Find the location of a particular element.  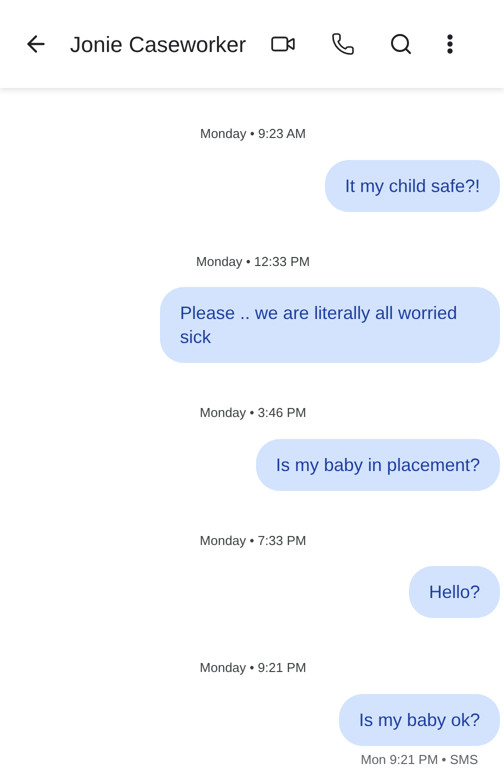

message-bubble: It my child safe?! is located at coordinates (412, 186).